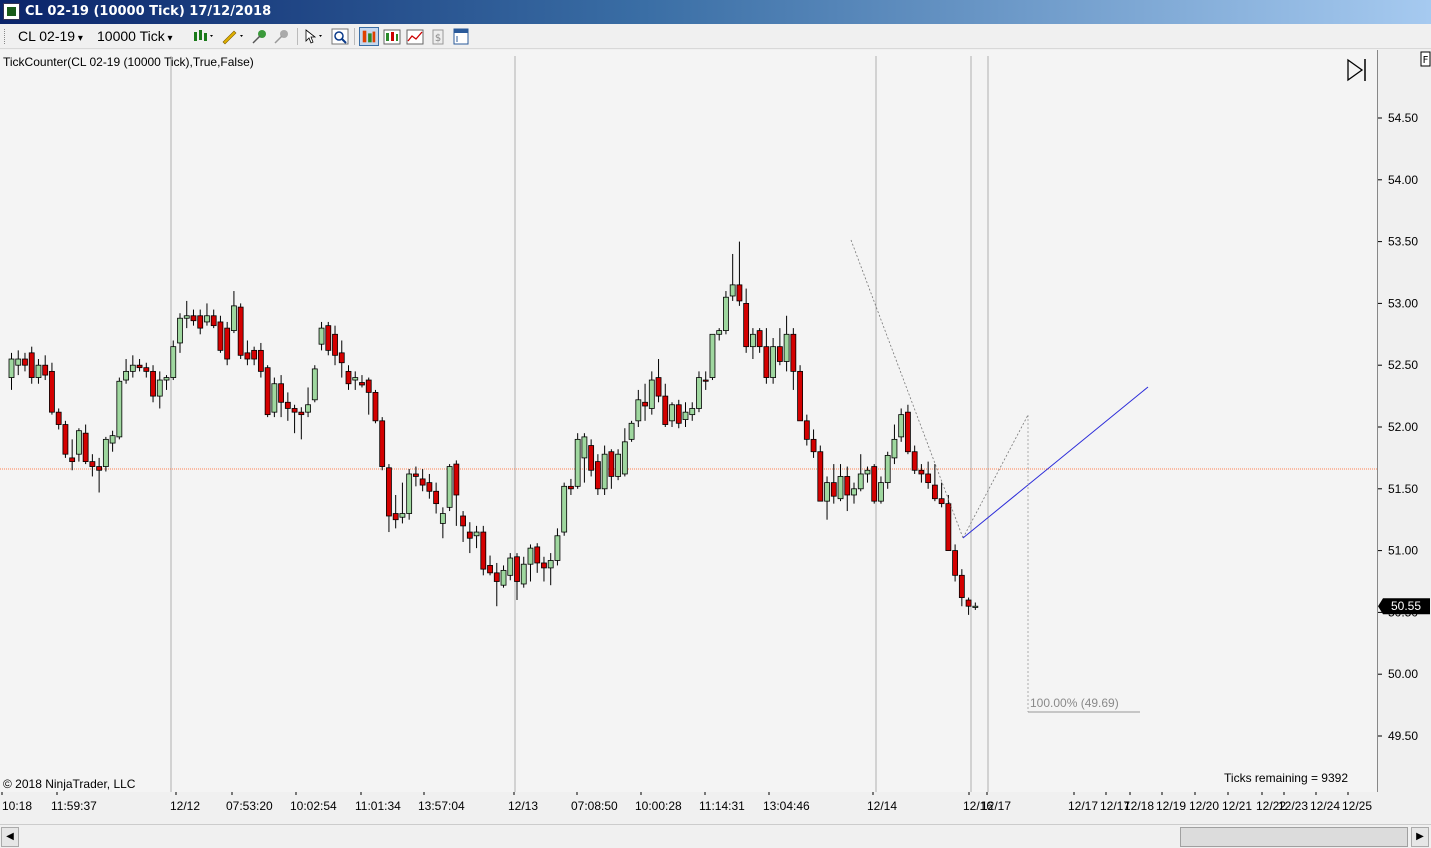 This screenshot has width=1431, height=848. I want to click on horizontal-scrollbar: ◀ ▶, so click(715, 836).